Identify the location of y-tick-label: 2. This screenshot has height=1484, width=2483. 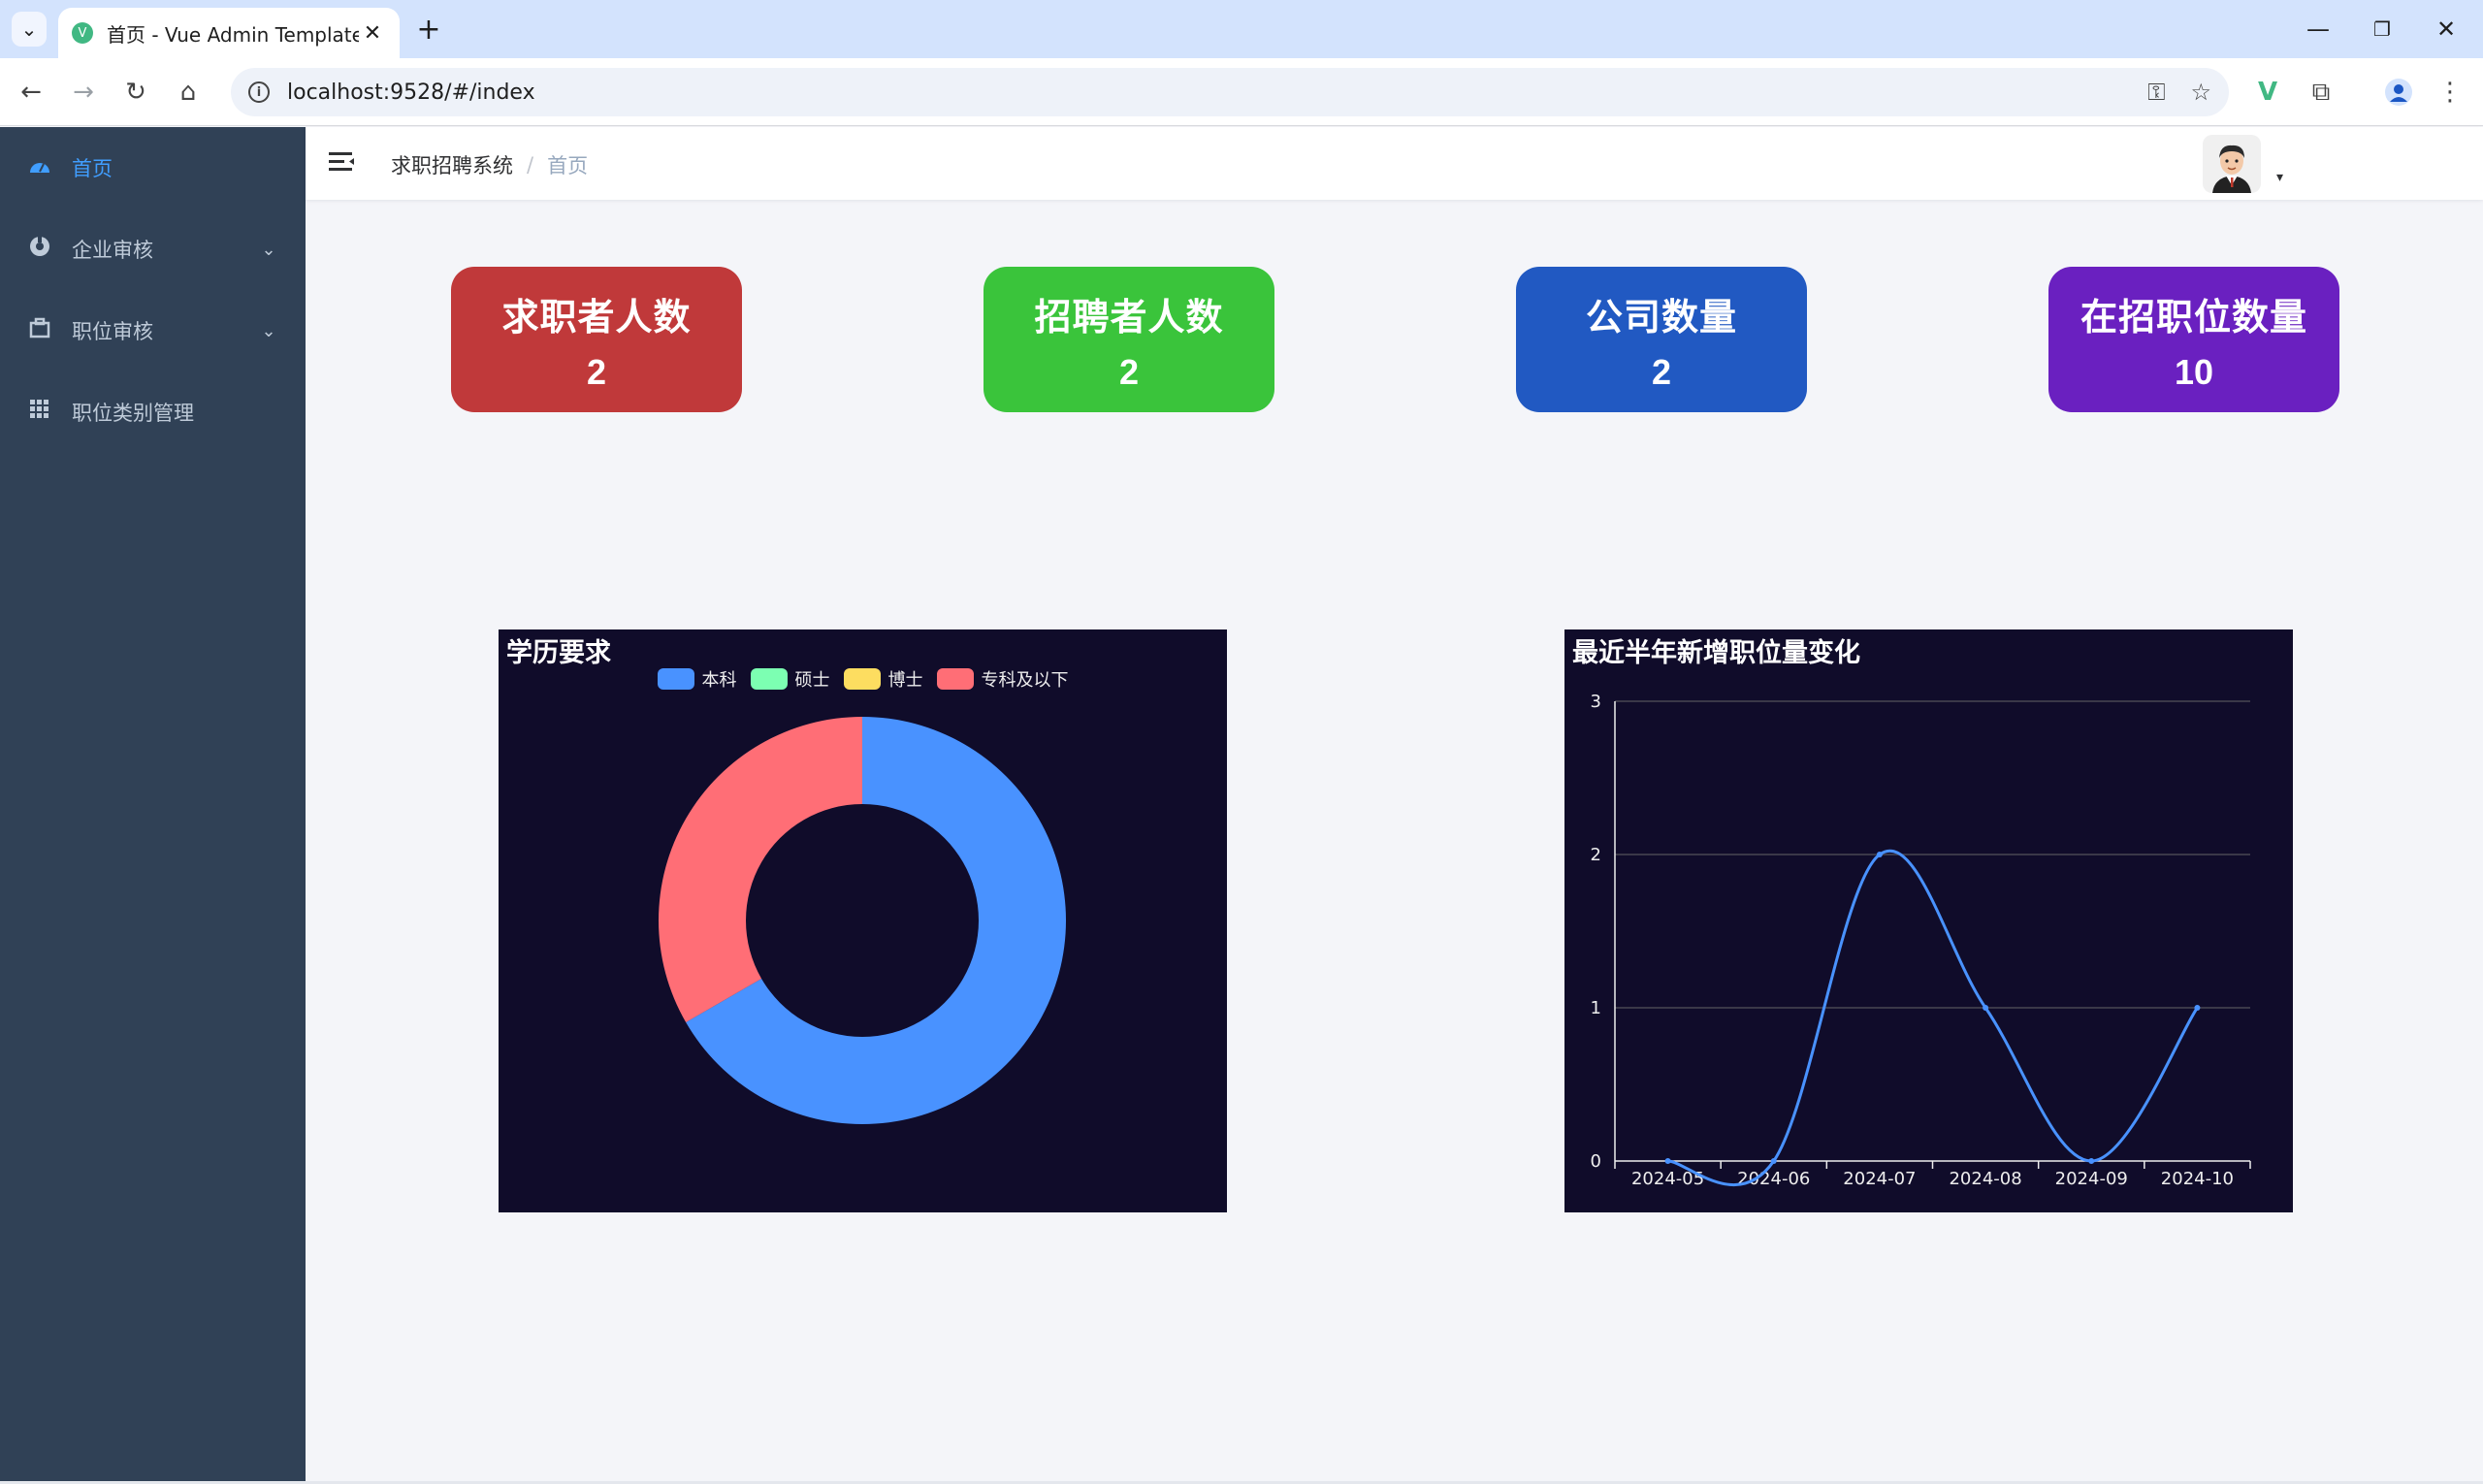
(1596, 855).